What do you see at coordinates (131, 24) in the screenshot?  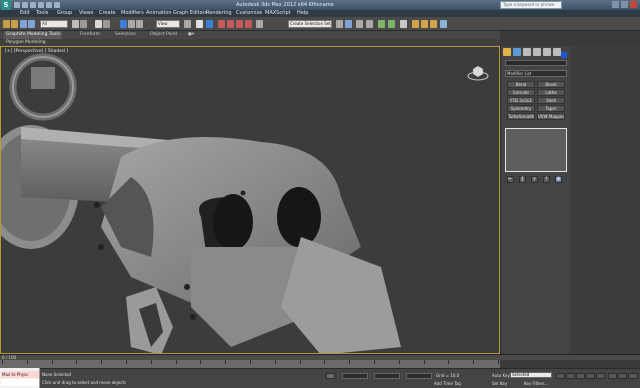 I see `select-rotate-icon` at bounding box center [131, 24].